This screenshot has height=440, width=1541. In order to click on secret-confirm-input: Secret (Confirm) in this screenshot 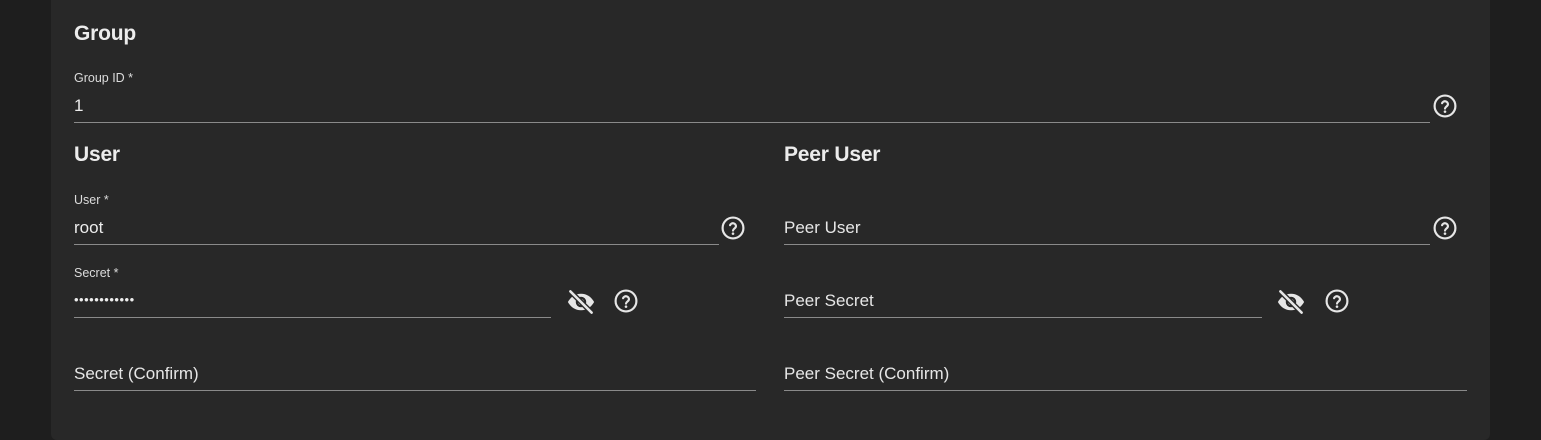, I will do `click(415, 377)`.